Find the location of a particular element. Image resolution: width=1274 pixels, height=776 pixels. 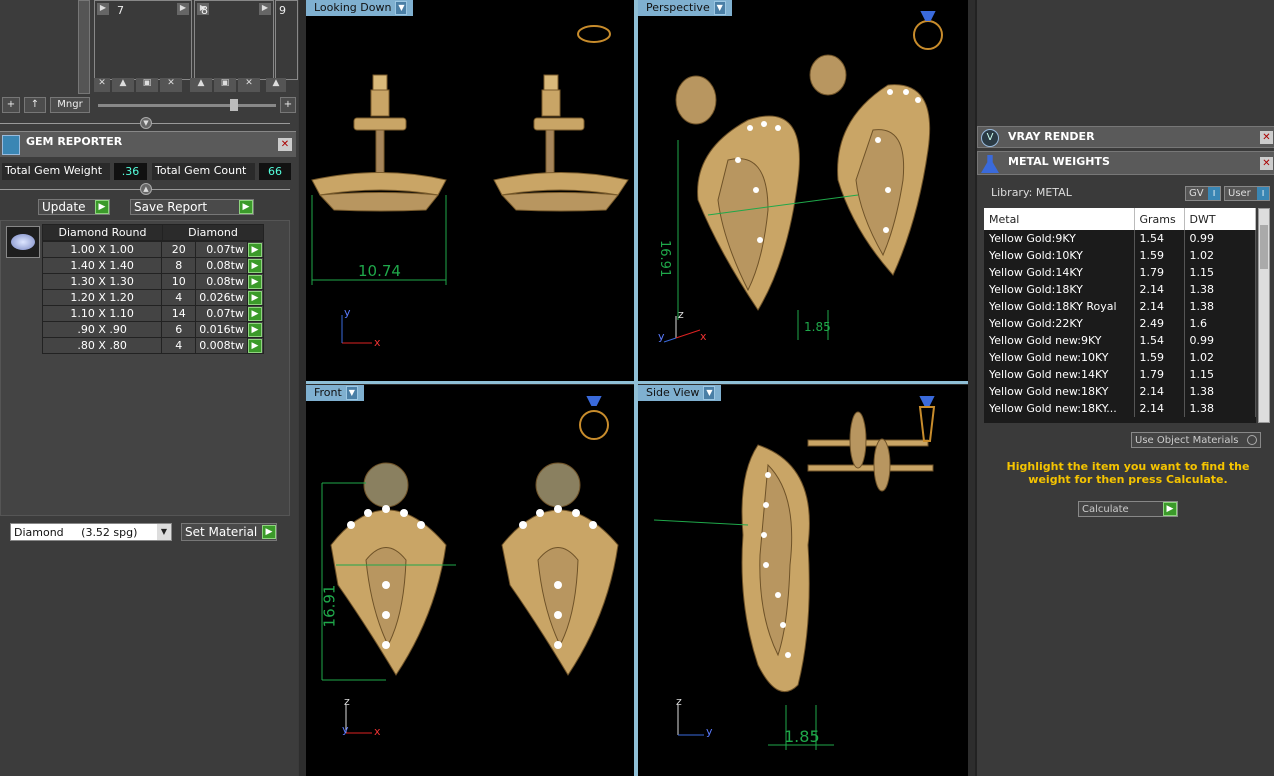

thumb-slot-7: ▶ 7 ▶ is located at coordinates (143, 40).